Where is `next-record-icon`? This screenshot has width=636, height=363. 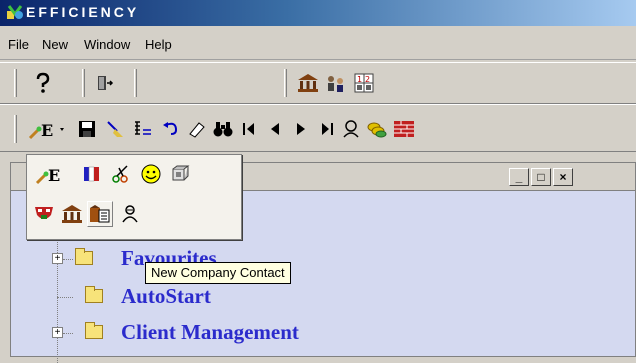 next-record-icon is located at coordinates (301, 129).